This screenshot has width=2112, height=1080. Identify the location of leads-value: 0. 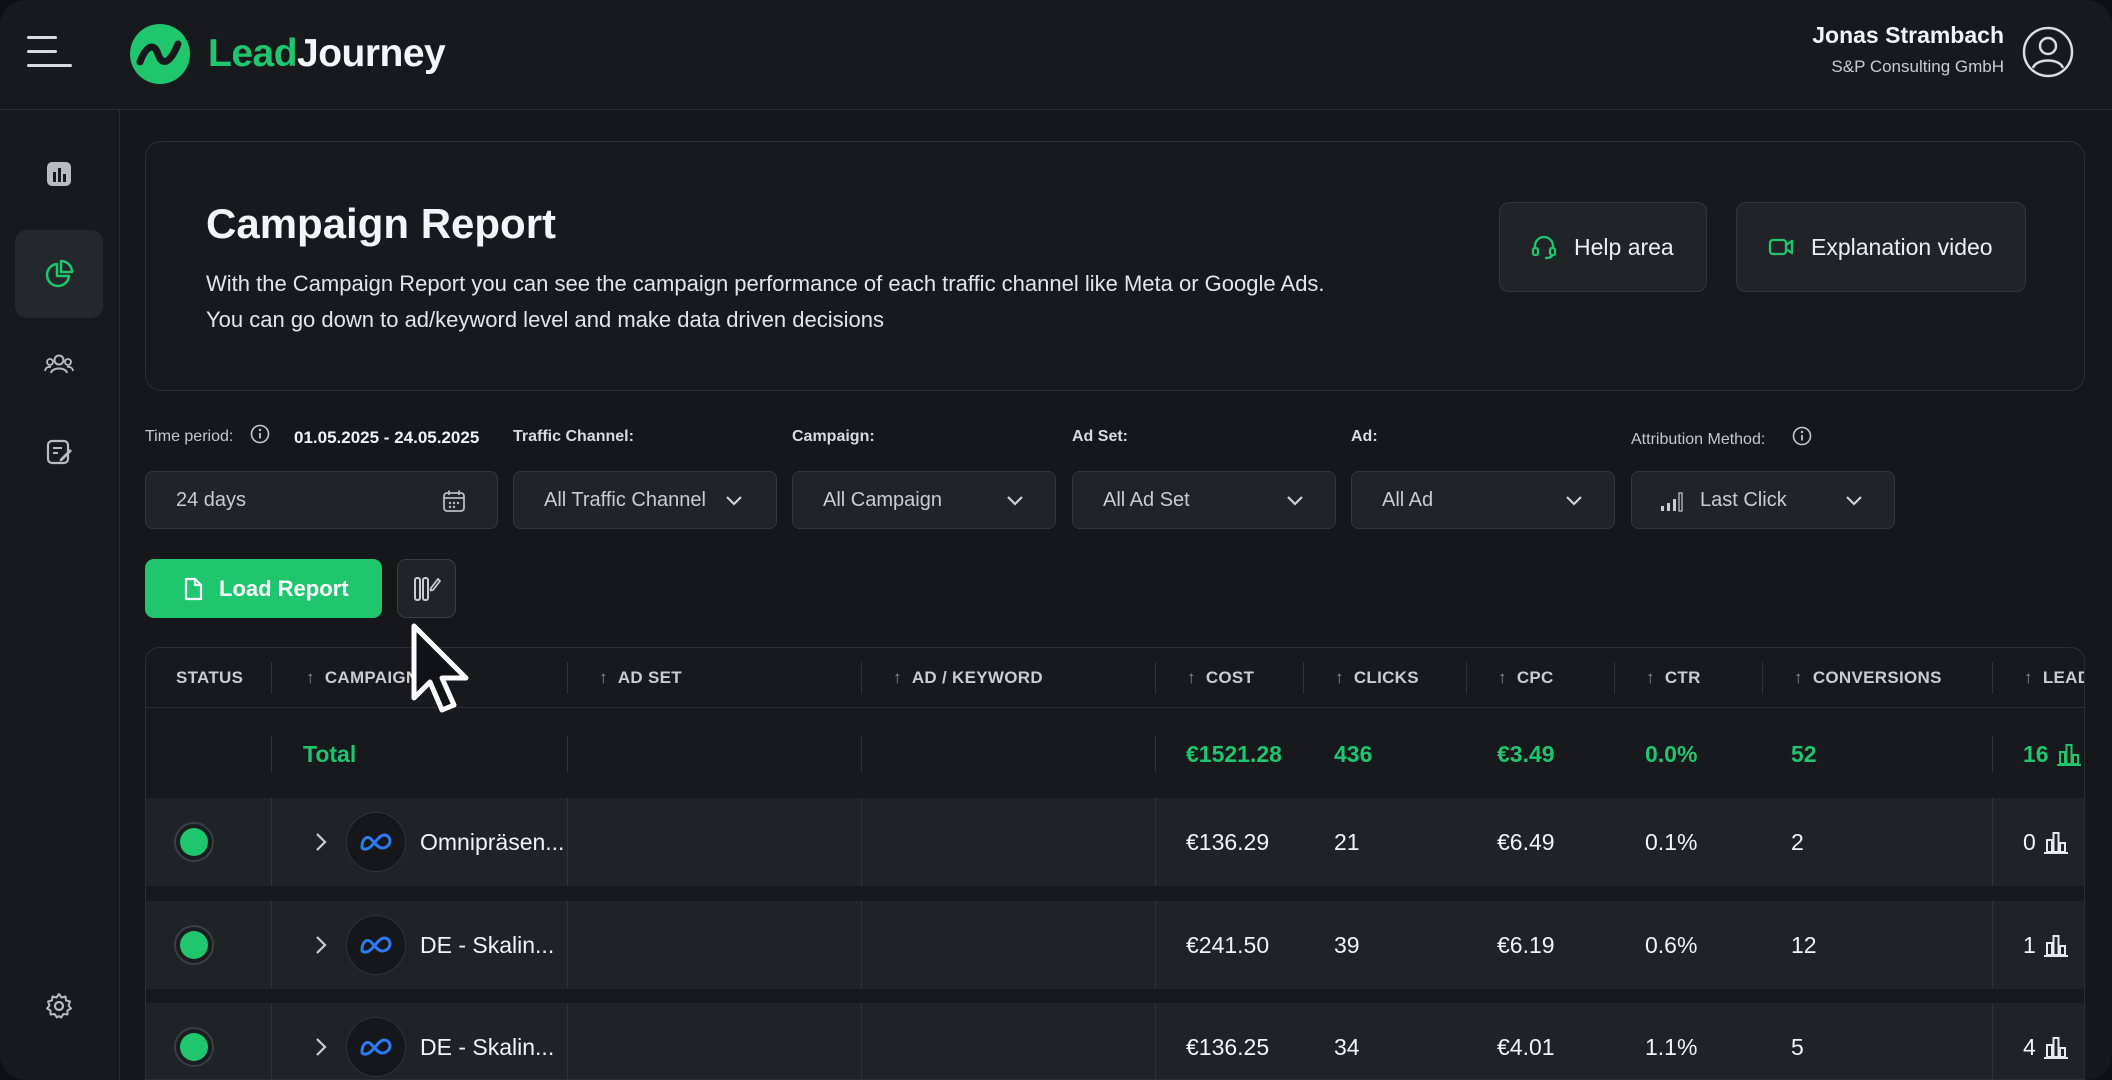
(2046, 842).